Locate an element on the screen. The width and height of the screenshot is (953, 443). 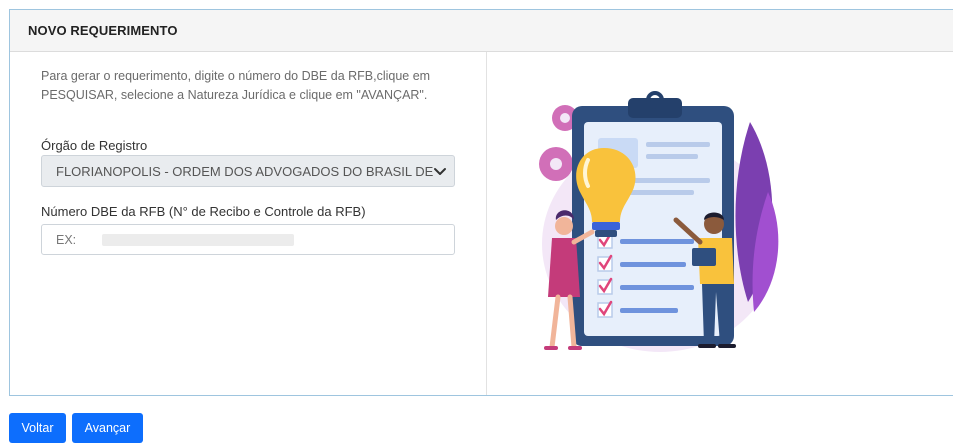
dbe-input: EX: is located at coordinates (248, 239).